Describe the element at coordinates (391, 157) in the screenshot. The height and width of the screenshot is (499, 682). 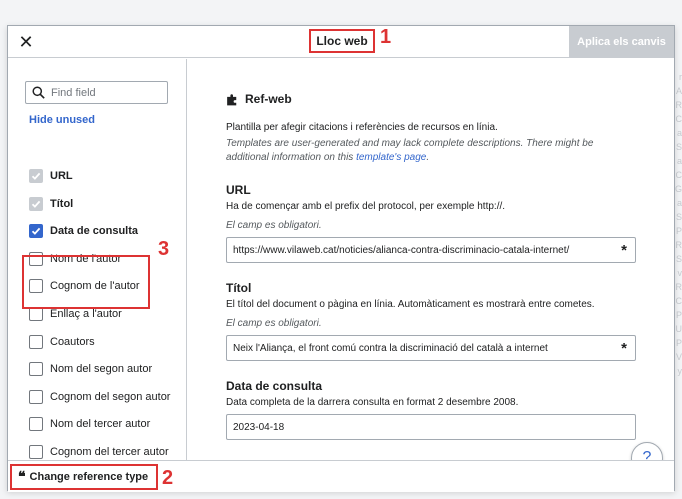
I see `template-page-link: template's page` at that location.